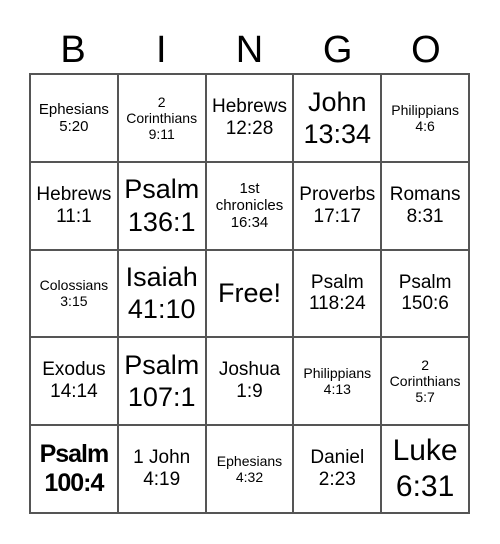  I want to click on bingo-cell: John 13:34, so click(337, 118).